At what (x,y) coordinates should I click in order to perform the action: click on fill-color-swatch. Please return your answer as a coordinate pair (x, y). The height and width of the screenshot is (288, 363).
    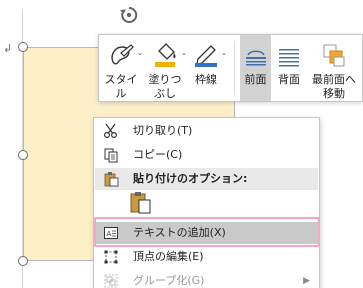
    Looking at the image, I should click on (165, 64).